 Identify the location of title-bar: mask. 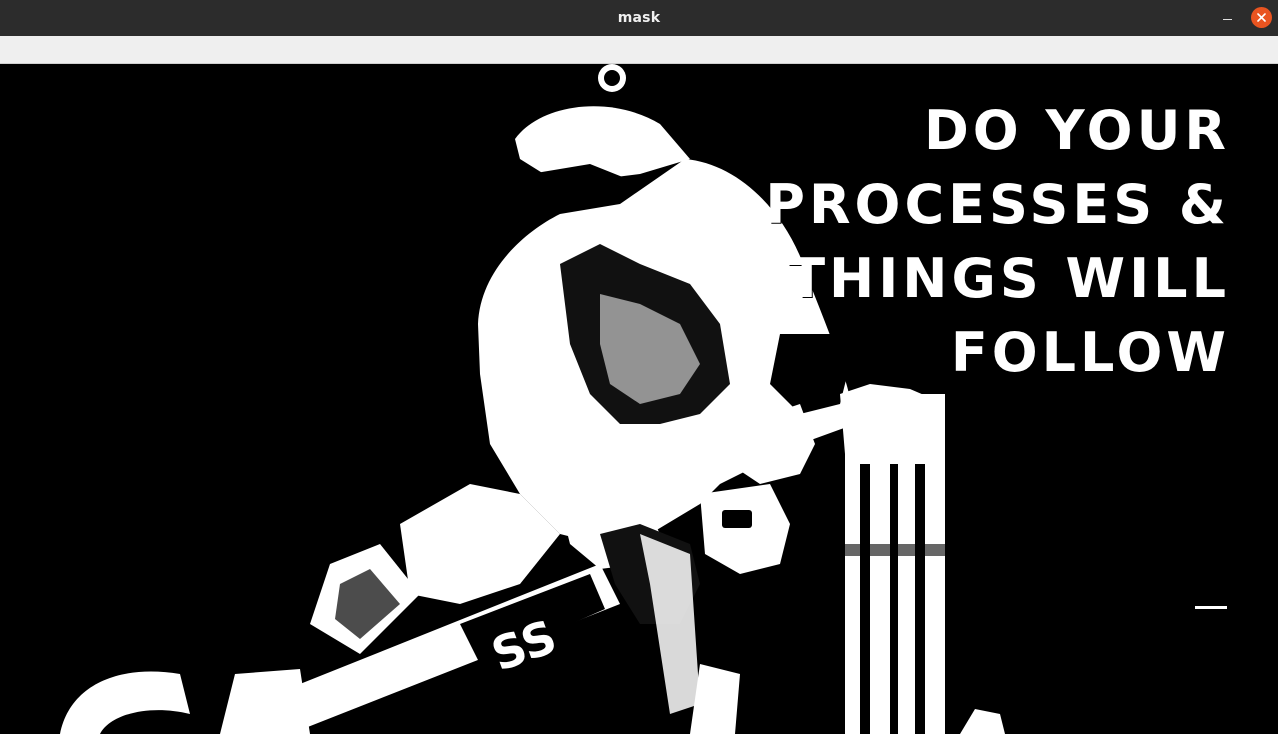
(639, 18).